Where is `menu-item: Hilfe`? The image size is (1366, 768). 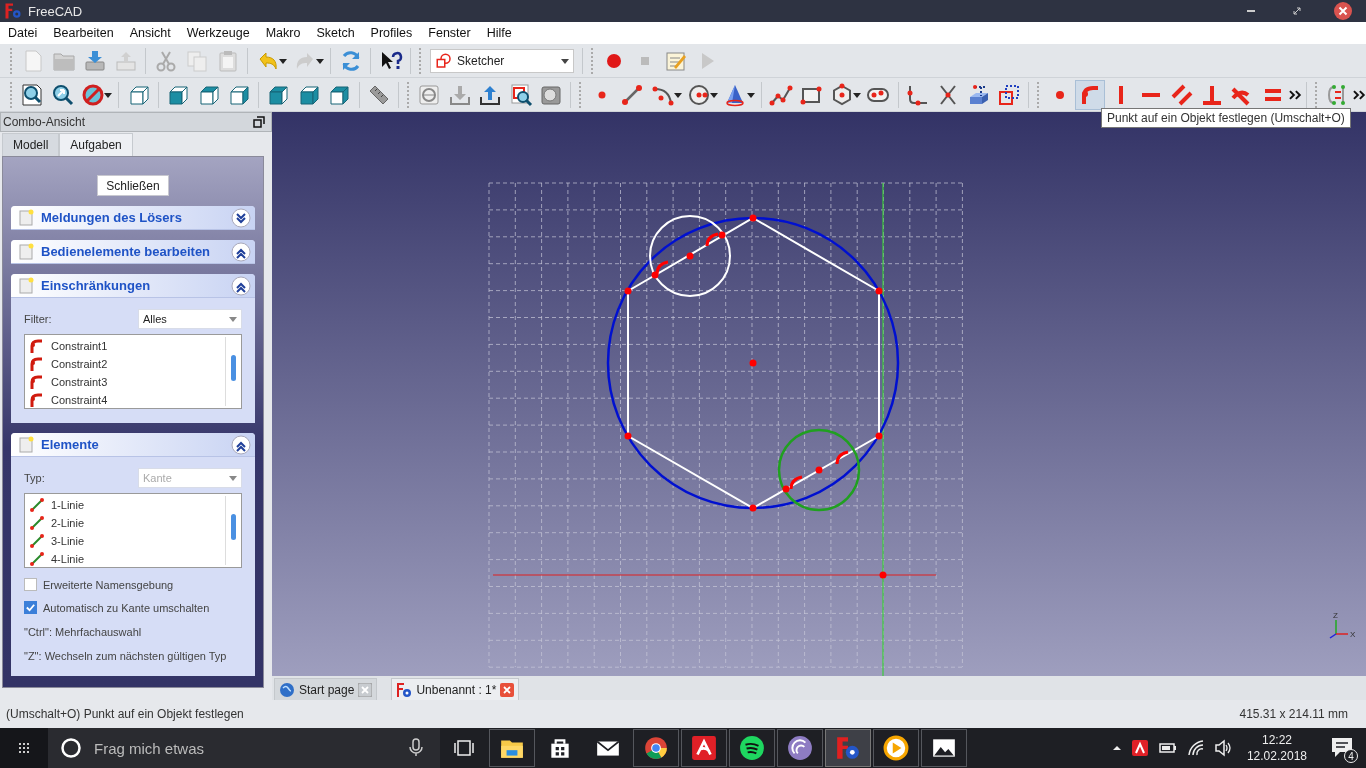 menu-item: Hilfe is located at coordinates (499, 33).